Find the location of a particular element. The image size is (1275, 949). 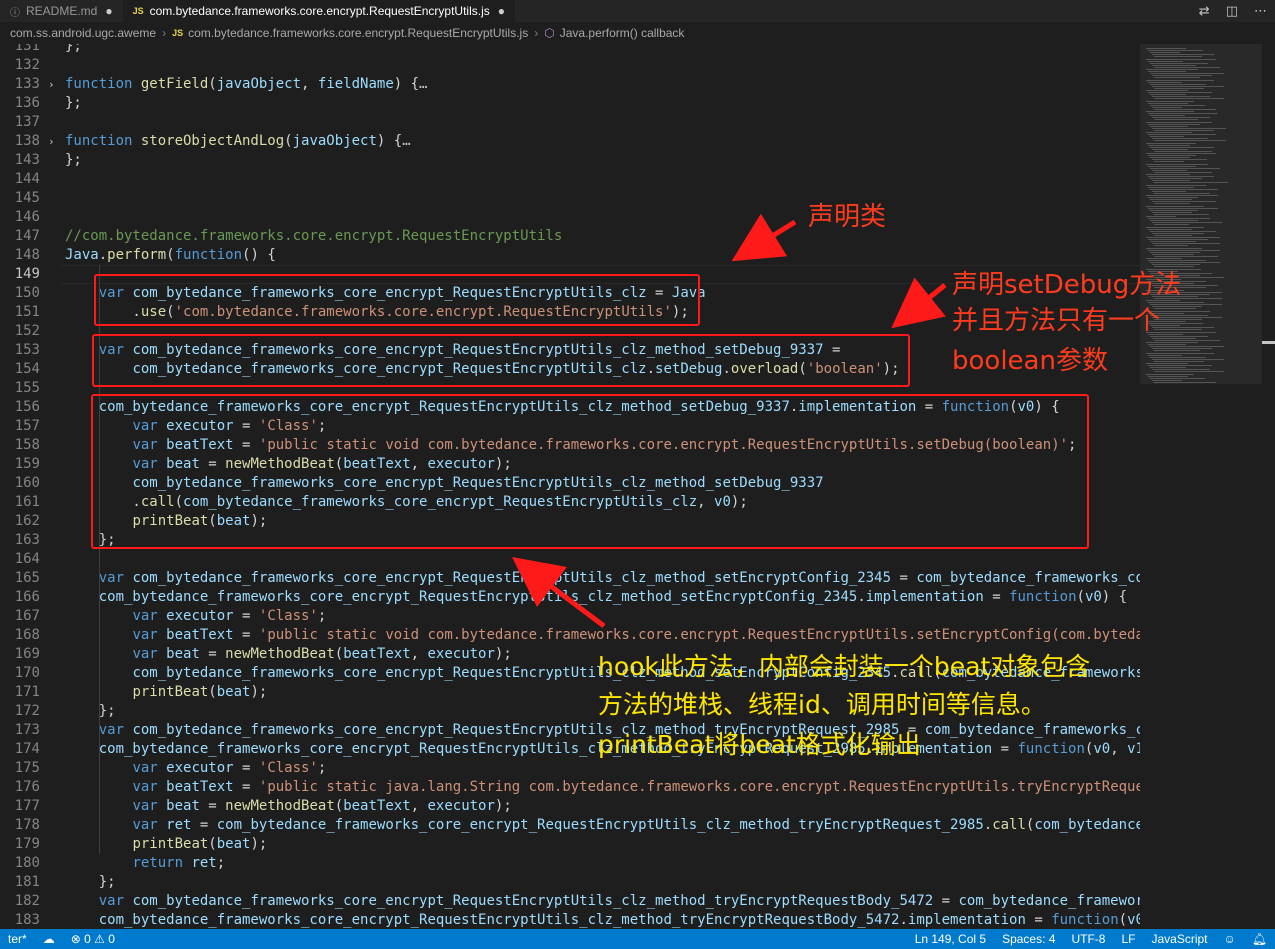

line-number: 172 is located at coordinates (20, 711).